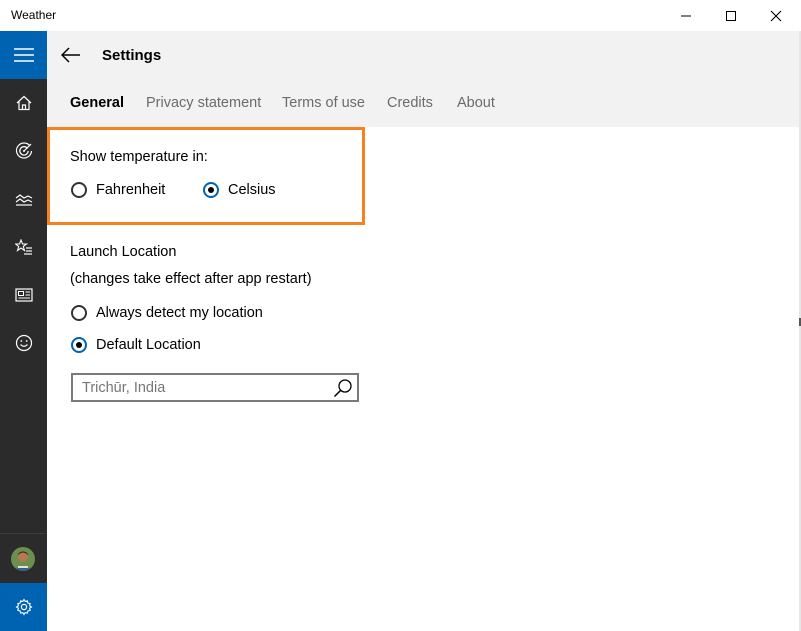  I want to click on avatar, so click(23, 559).